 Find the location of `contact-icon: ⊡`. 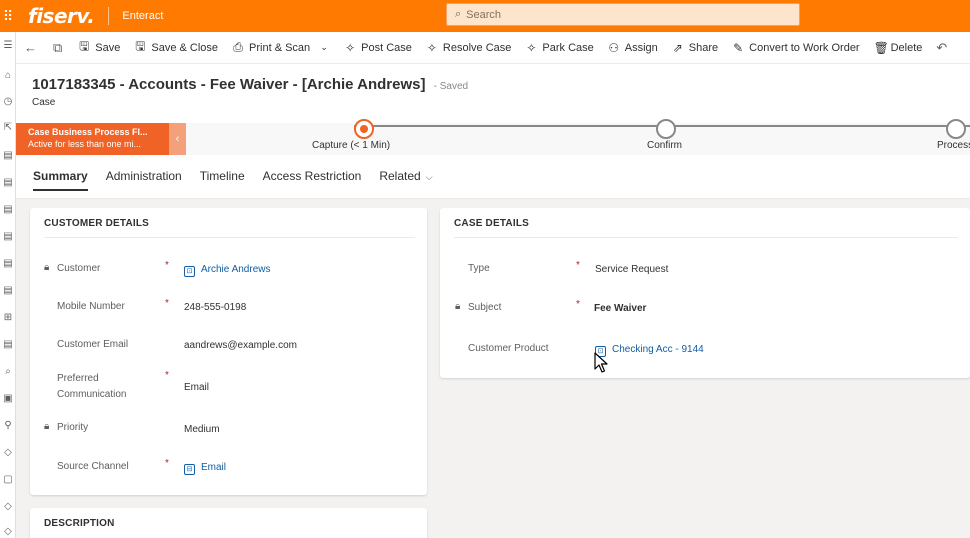

contact-icon: ⊡ is located at coordinates (189, 271).